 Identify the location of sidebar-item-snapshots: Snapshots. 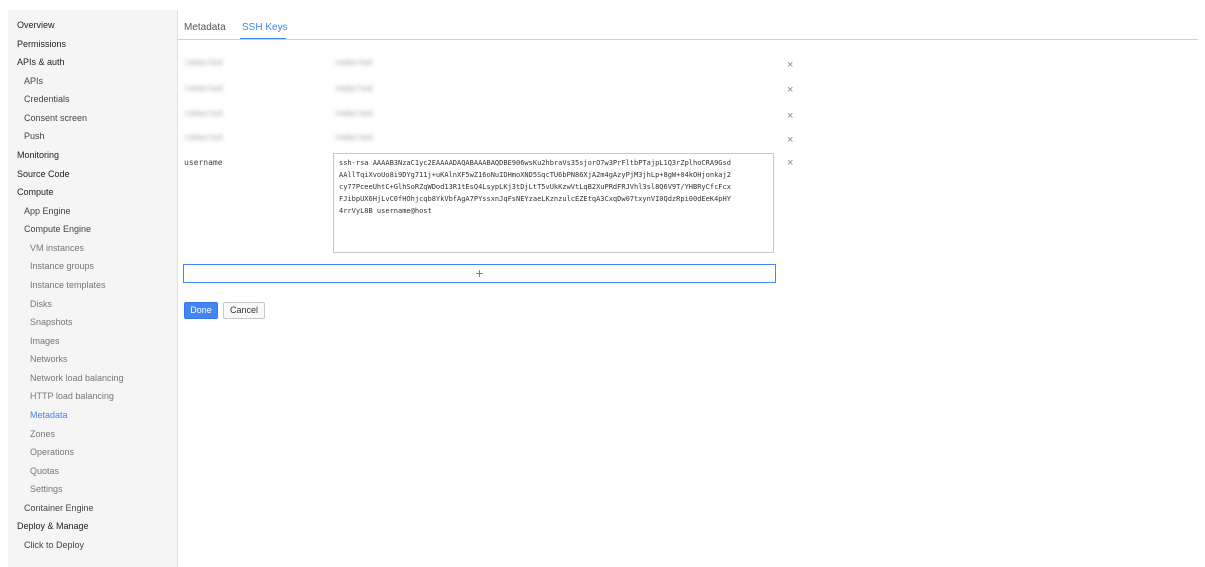
(51, 322).